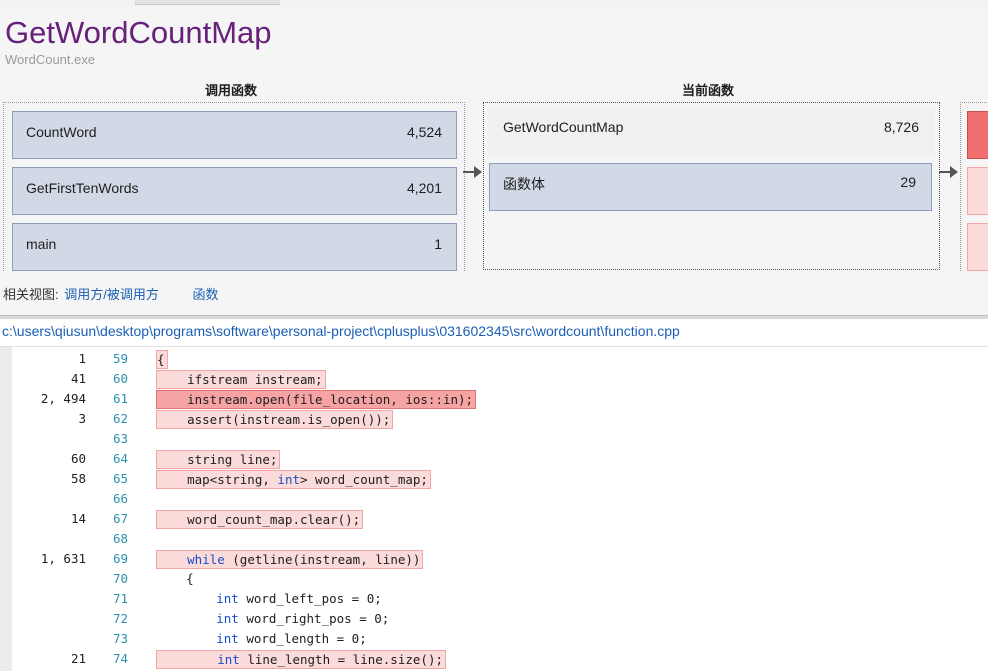 Image resolution: width=988 pixels, height=671 pixels. I want to click on code-line: 68, so click(494, 539).